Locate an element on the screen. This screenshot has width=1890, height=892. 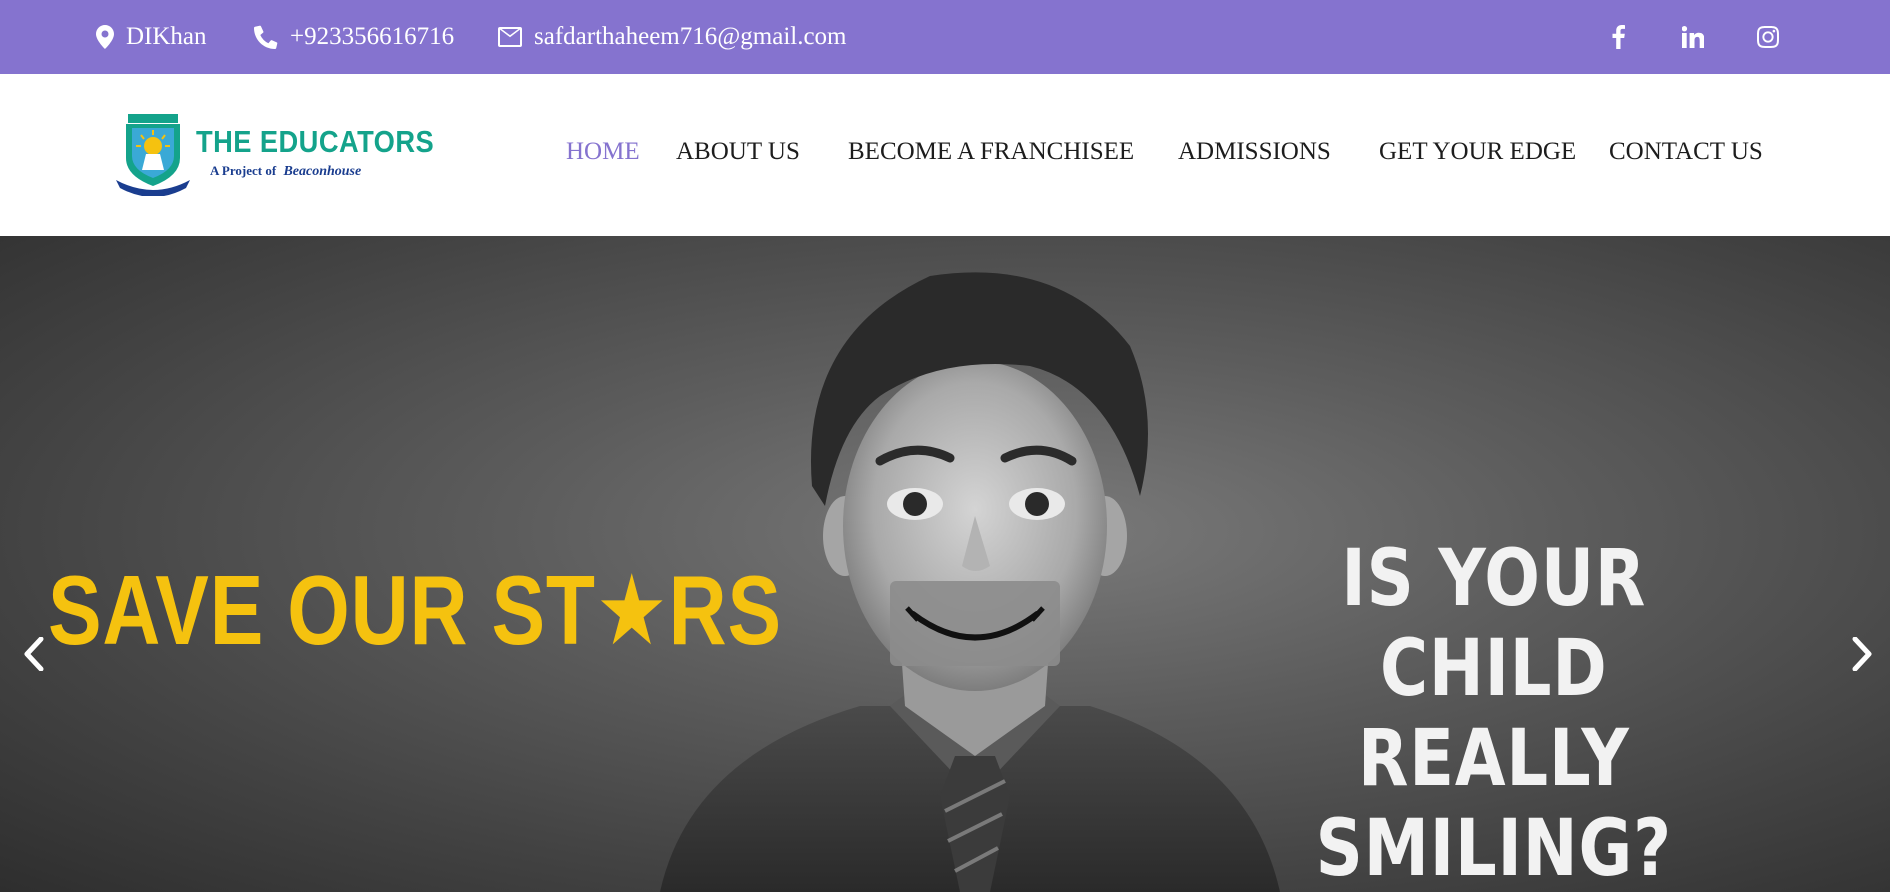
location-link: DIKhan is located at coordinates (151, 37).